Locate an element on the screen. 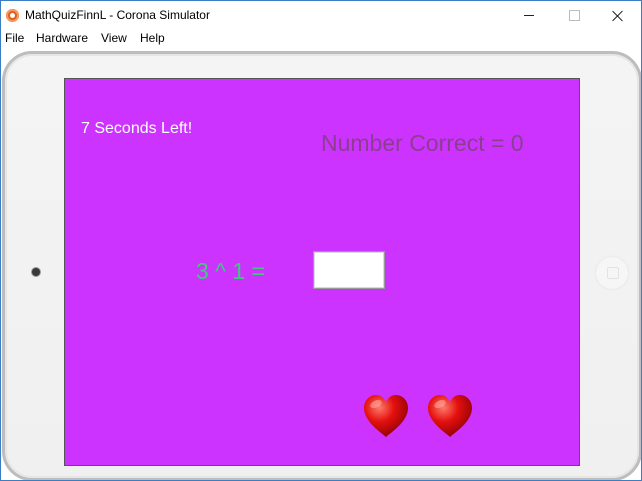 This screenshot has height=481, width=642. close-button is located at coordinates (618, 15).